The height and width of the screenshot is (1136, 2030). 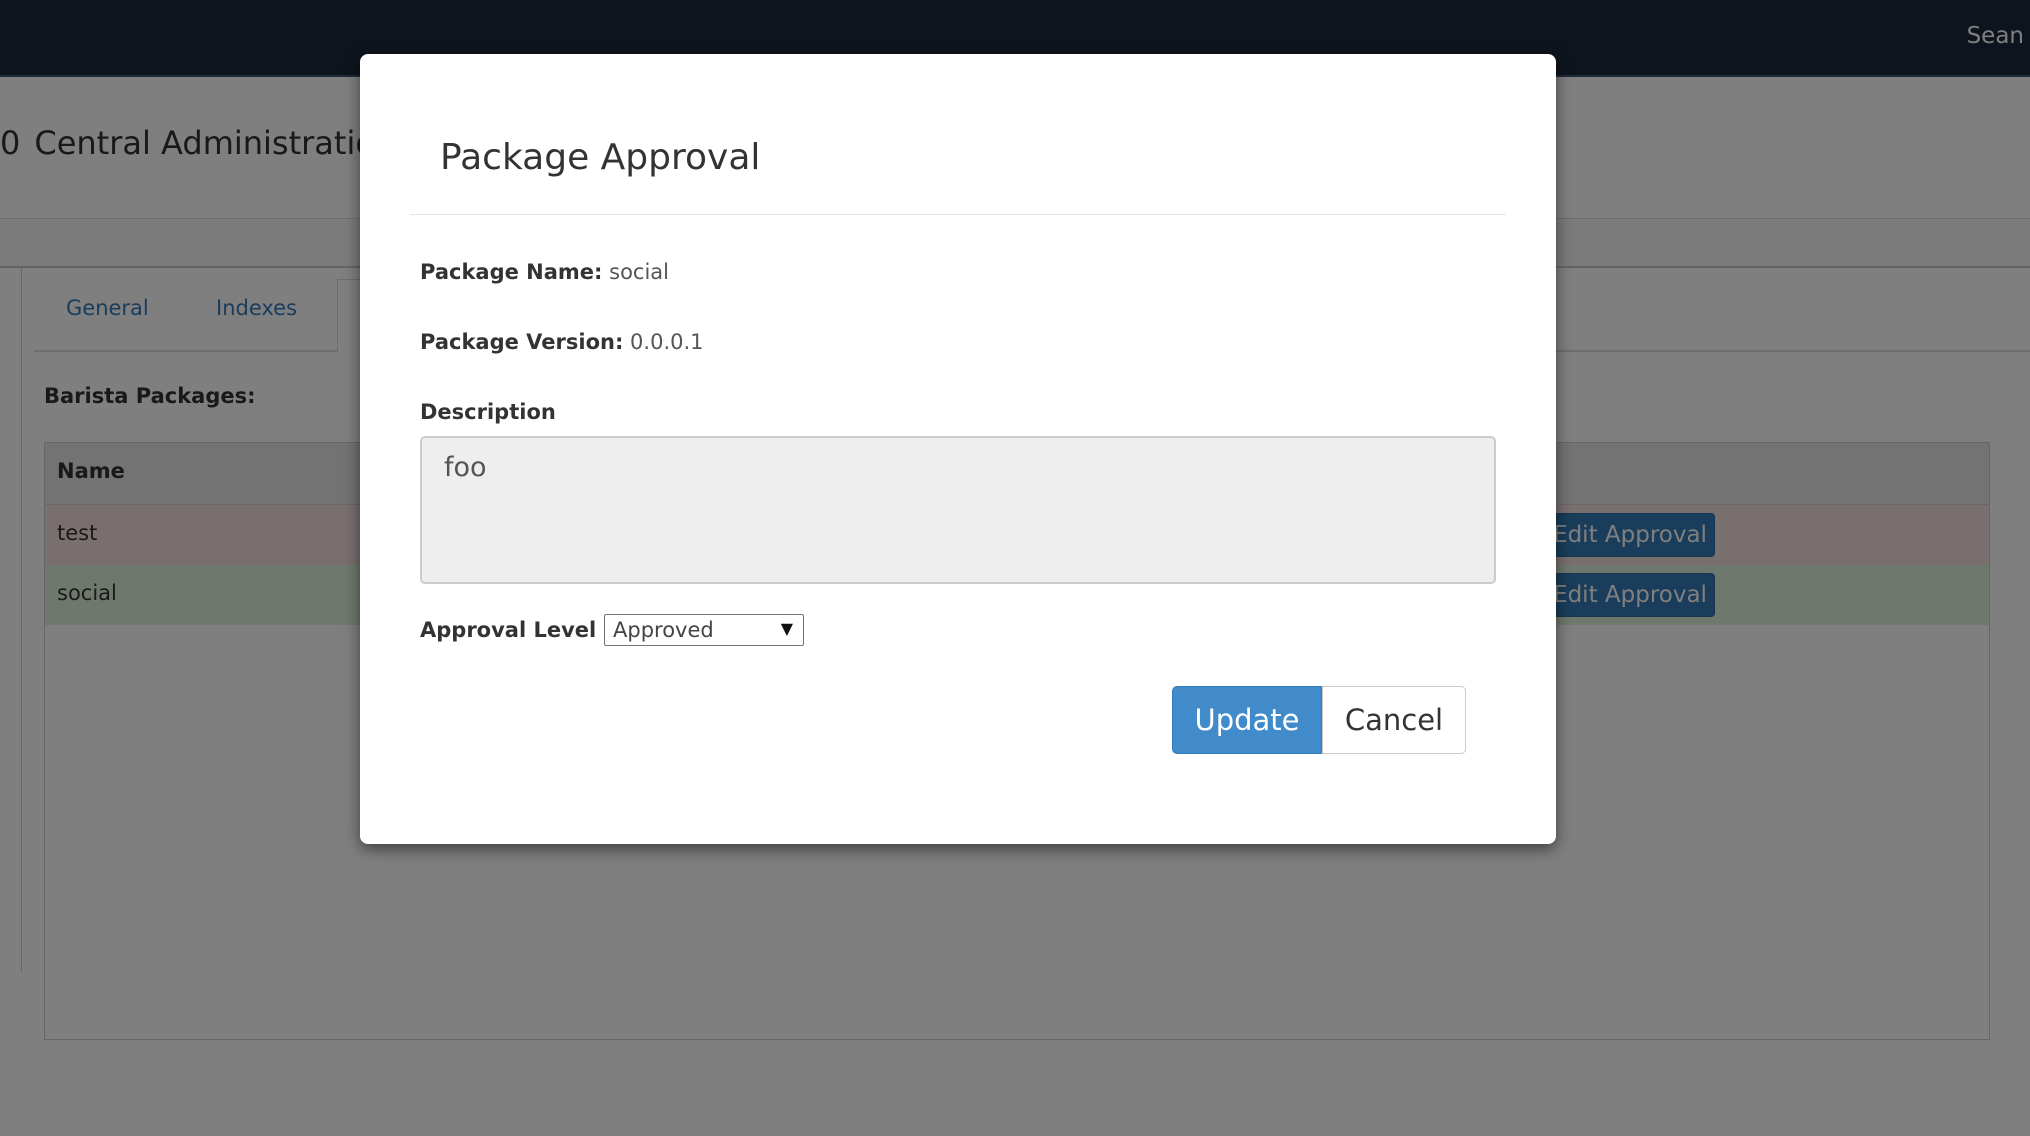 I want to click on modal-title: Package Approval, so click(x=600, y=157).